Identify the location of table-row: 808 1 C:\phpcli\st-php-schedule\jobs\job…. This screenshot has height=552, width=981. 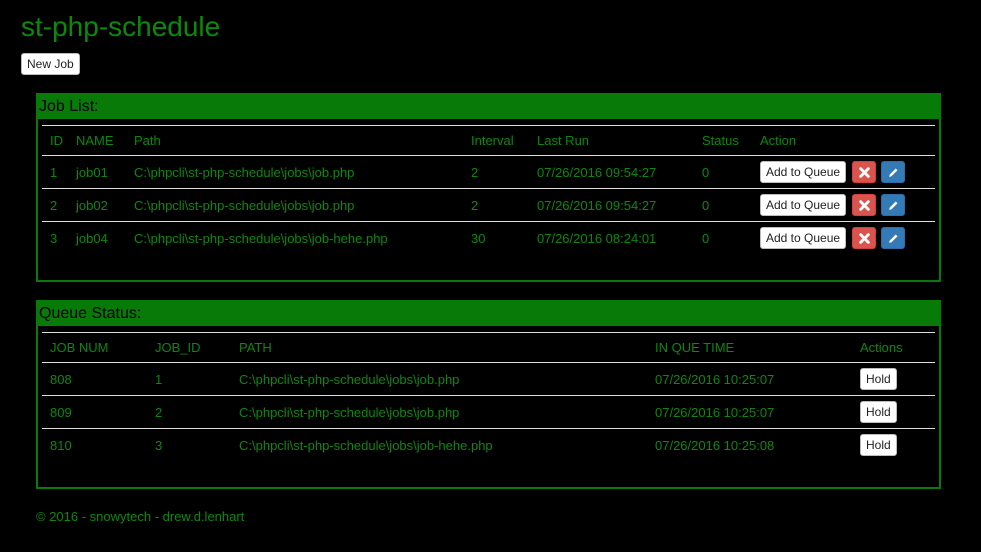
(488, 379).